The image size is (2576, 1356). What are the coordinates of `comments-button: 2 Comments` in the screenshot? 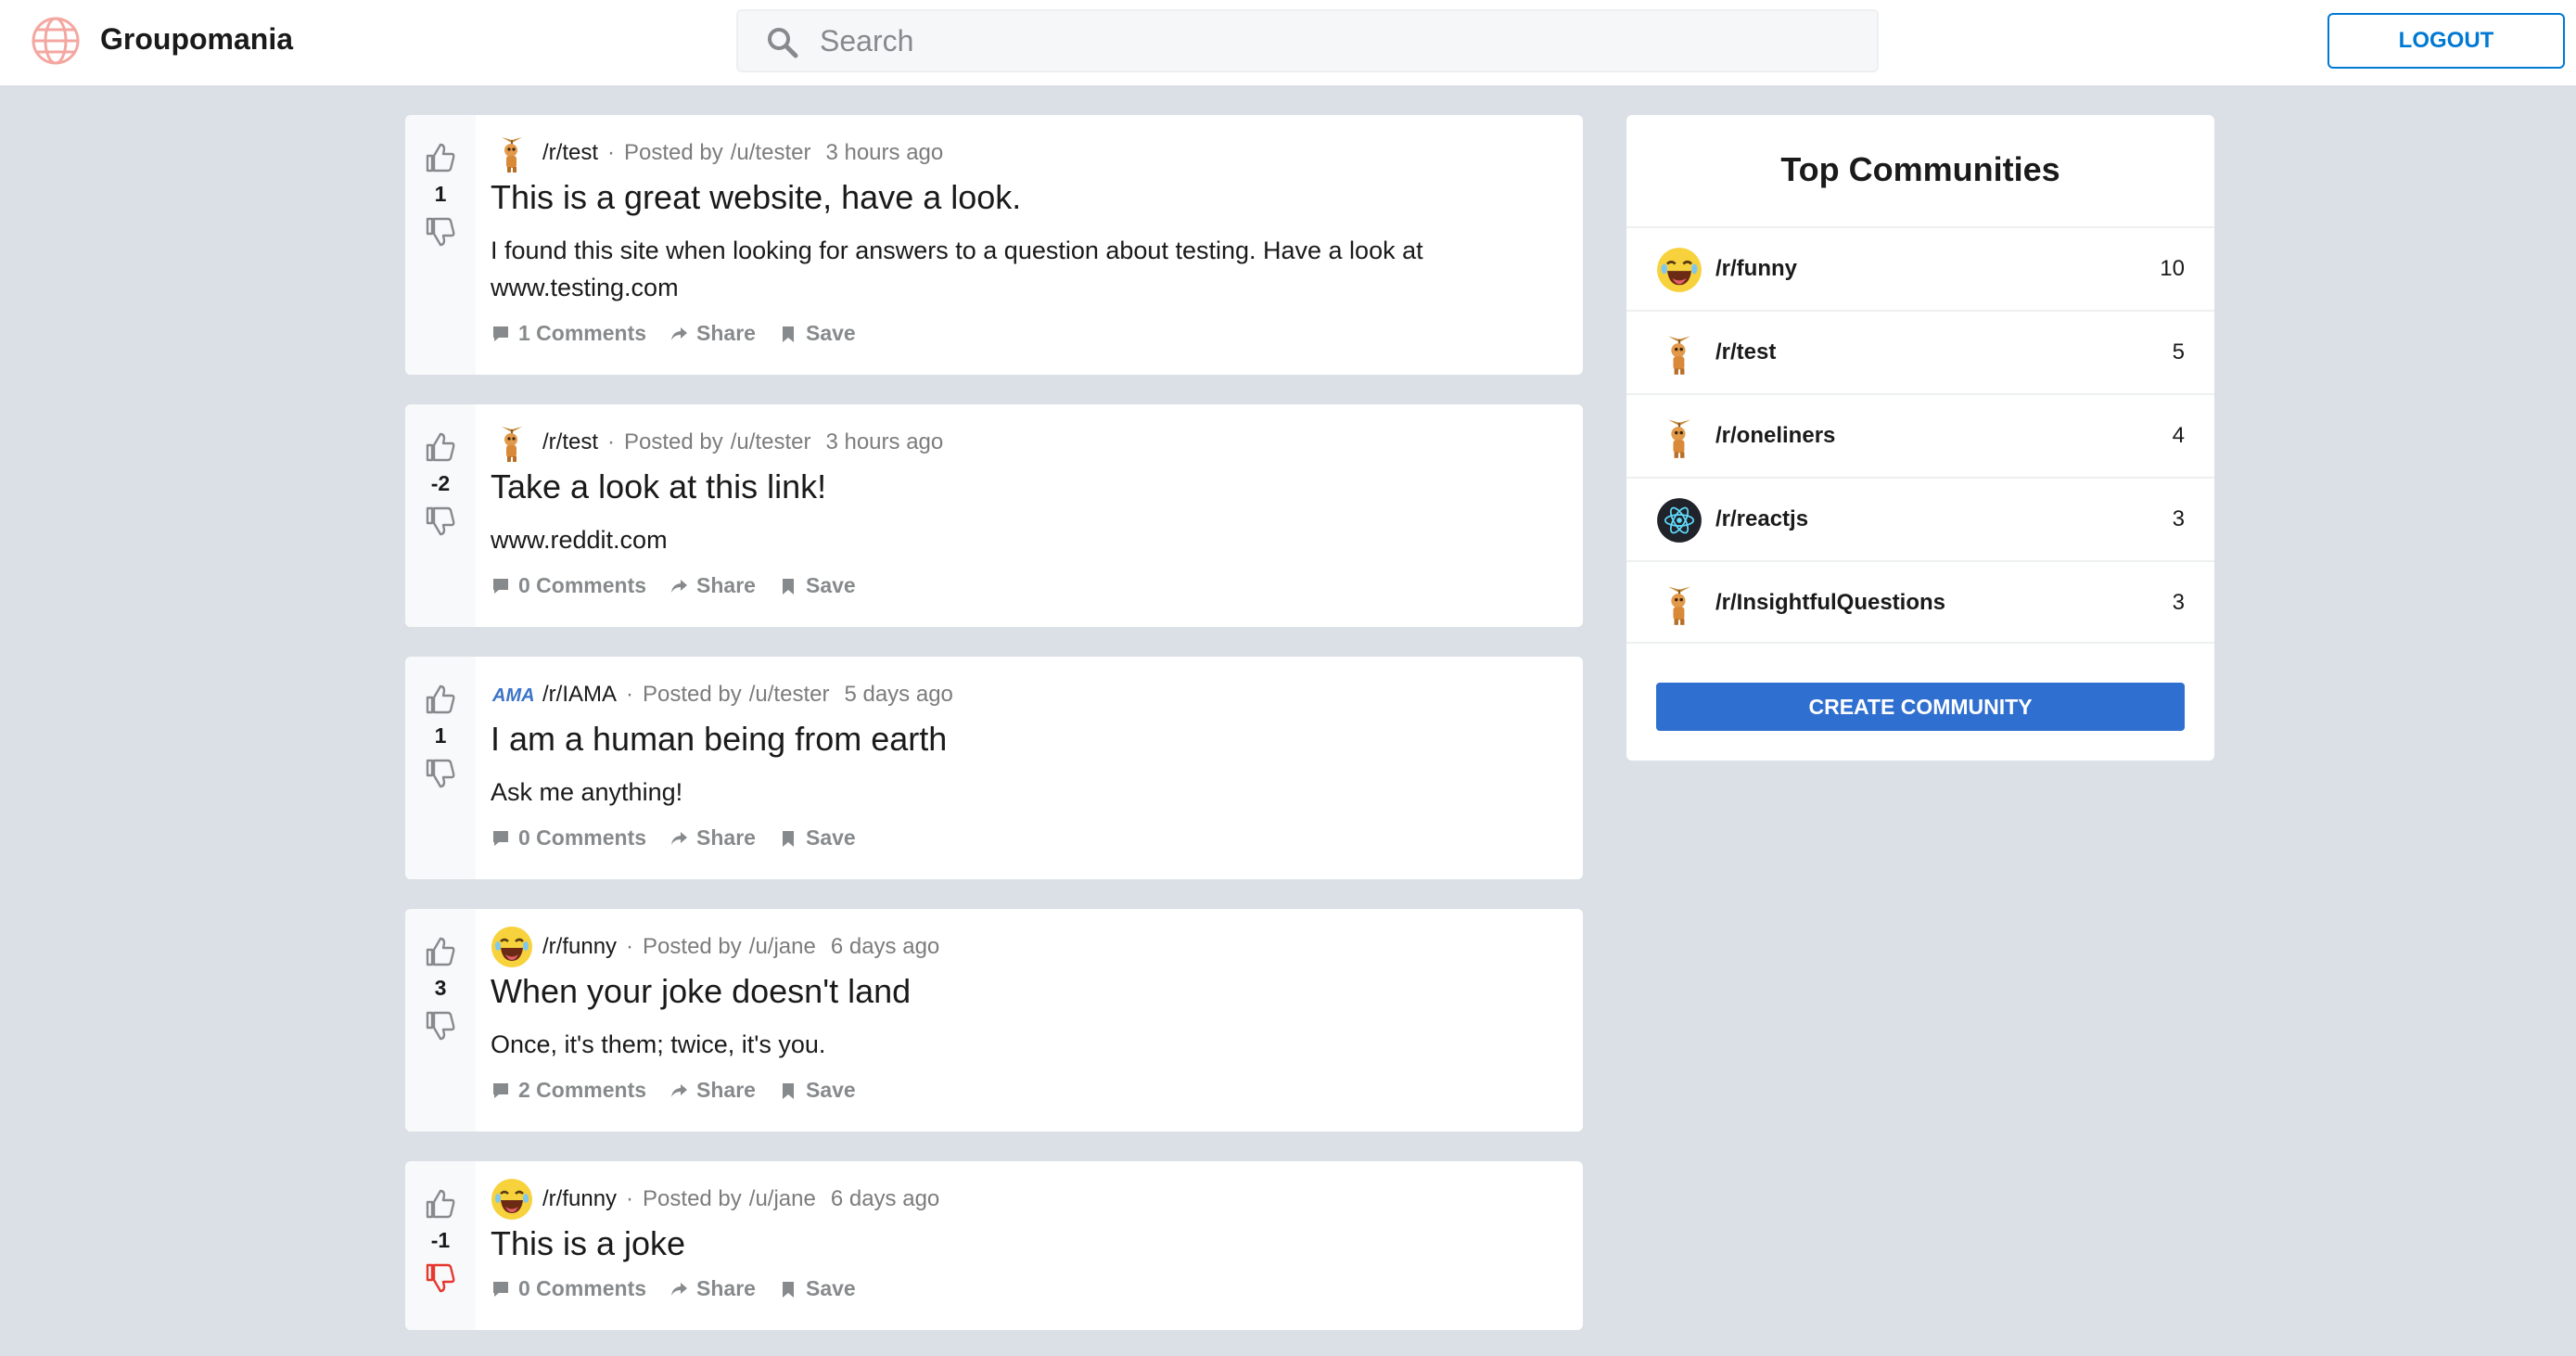 It's located at (568, 1090).